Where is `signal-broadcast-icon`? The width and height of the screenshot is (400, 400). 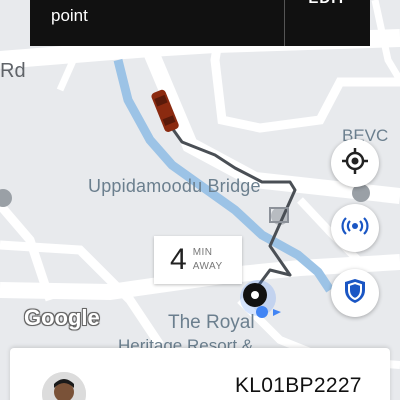
signal-broadcast-icon is located at coordinates (355, 228).